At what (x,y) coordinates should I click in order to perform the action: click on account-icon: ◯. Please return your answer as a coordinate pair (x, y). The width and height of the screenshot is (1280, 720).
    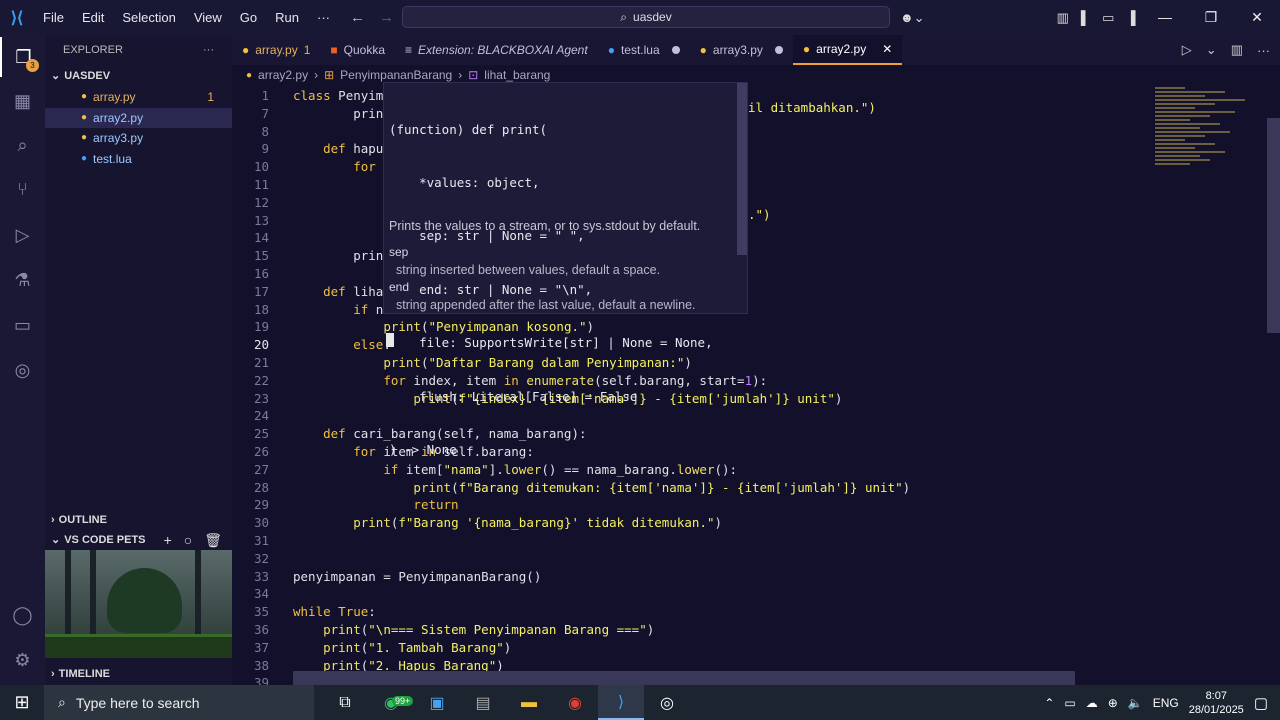
    Looking at the image, I should click on (22, 615).